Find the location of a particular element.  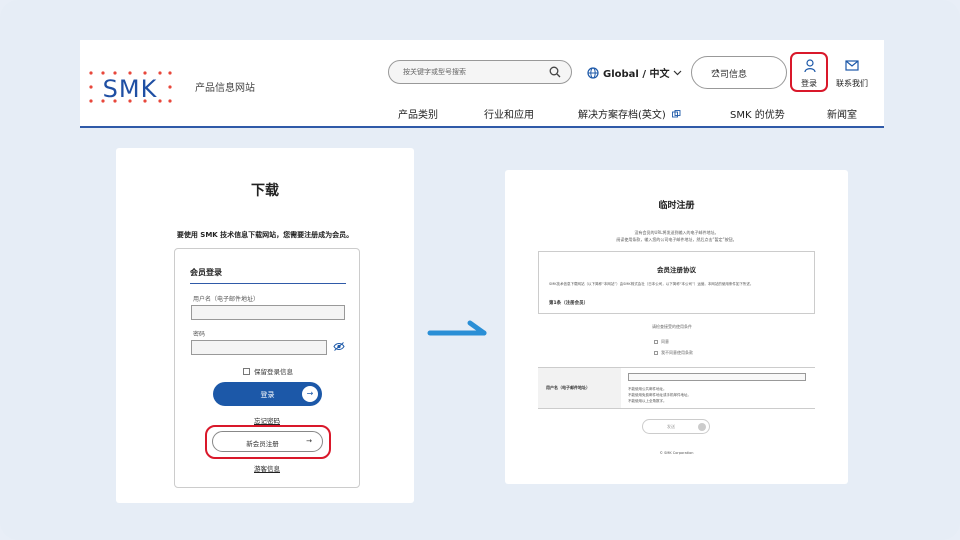

email-note-3: 不能使用以上全角数字。 is located at coordinates (647, 401).